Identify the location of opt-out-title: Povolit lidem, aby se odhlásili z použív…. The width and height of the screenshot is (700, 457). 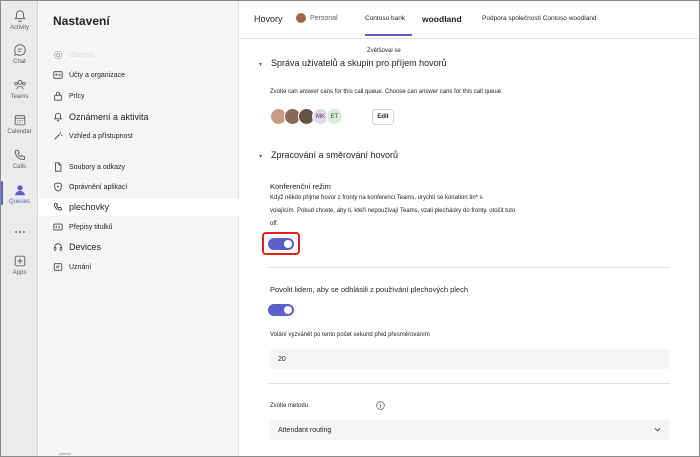
(369, 289).